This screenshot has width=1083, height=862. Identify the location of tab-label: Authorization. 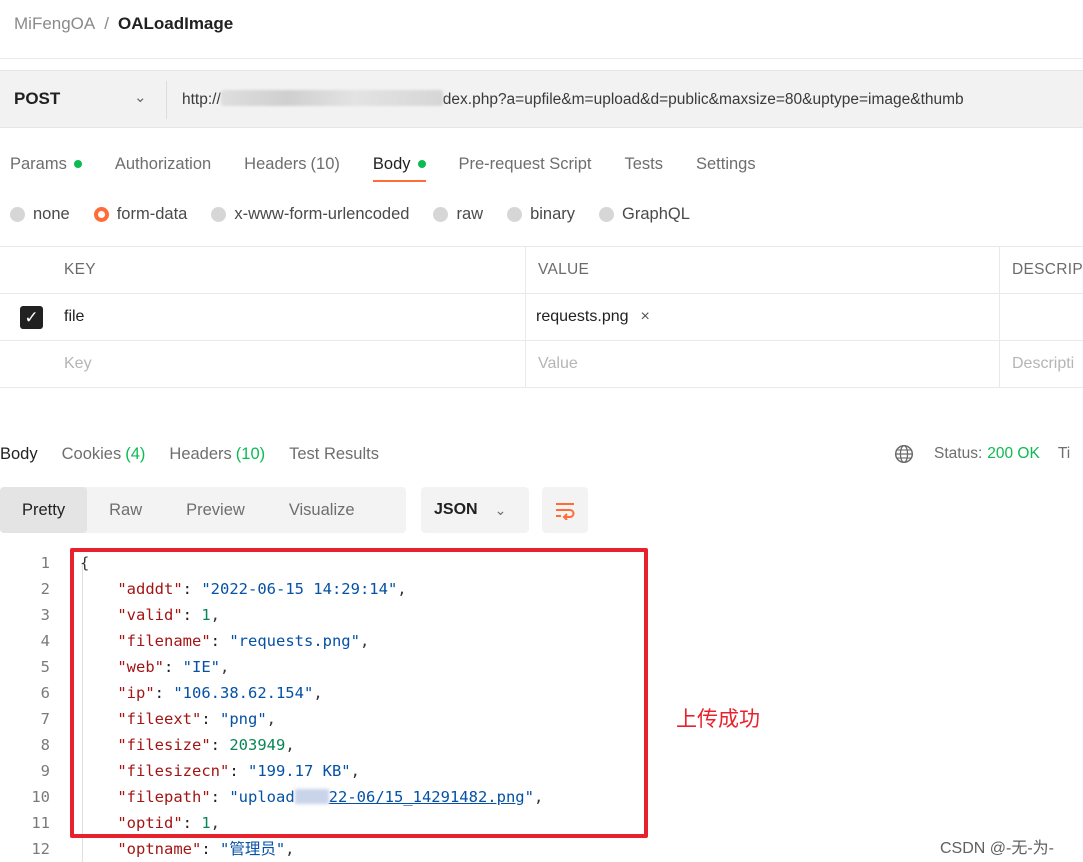
(163, 163).